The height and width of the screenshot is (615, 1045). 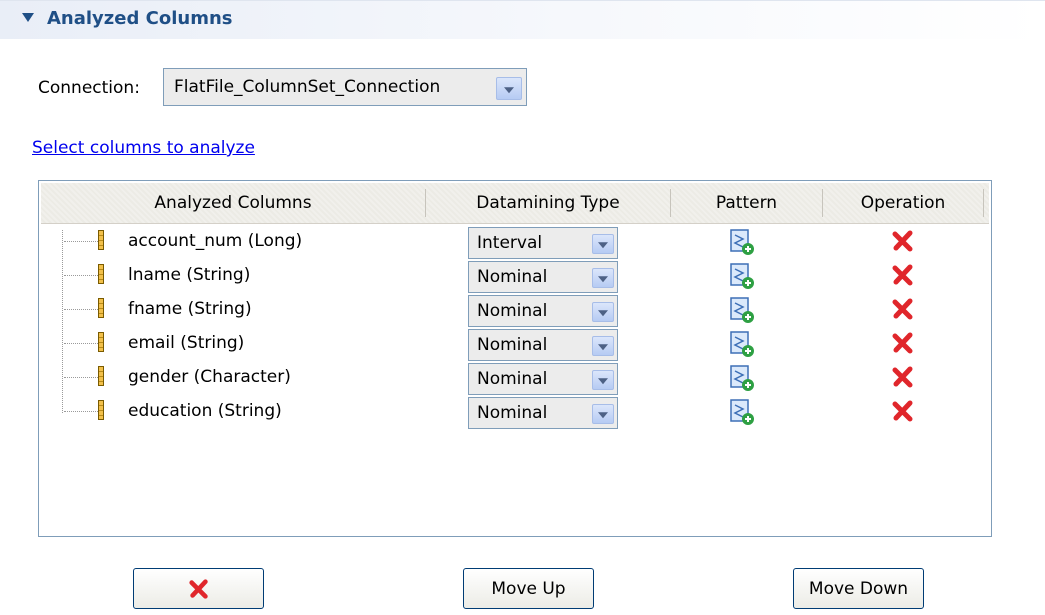 I want to click on table-row: email (String) Nominal, so click(x=514, y=344).